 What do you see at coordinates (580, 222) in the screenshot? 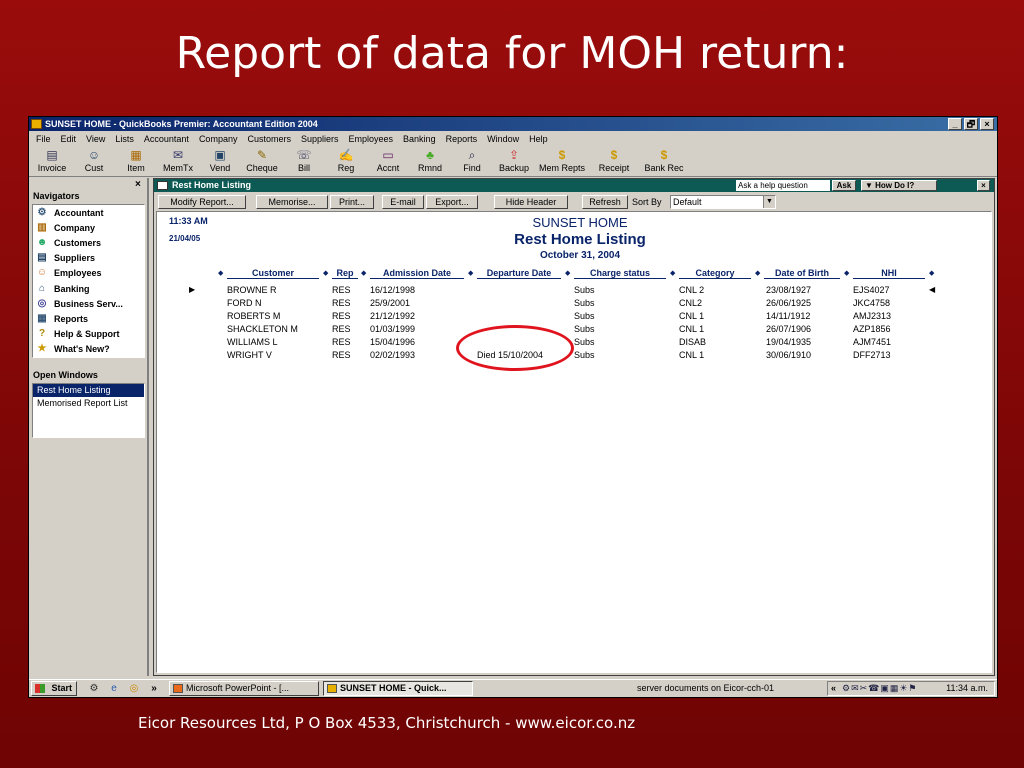
I see `report-company: SUNSET HOME` at bounding box center [580, 222].